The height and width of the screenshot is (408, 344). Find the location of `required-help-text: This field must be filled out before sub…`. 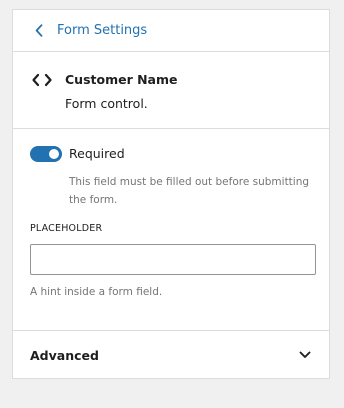

required-help-text: This field must be filled out before sub… is located at coordinates (189, 191).